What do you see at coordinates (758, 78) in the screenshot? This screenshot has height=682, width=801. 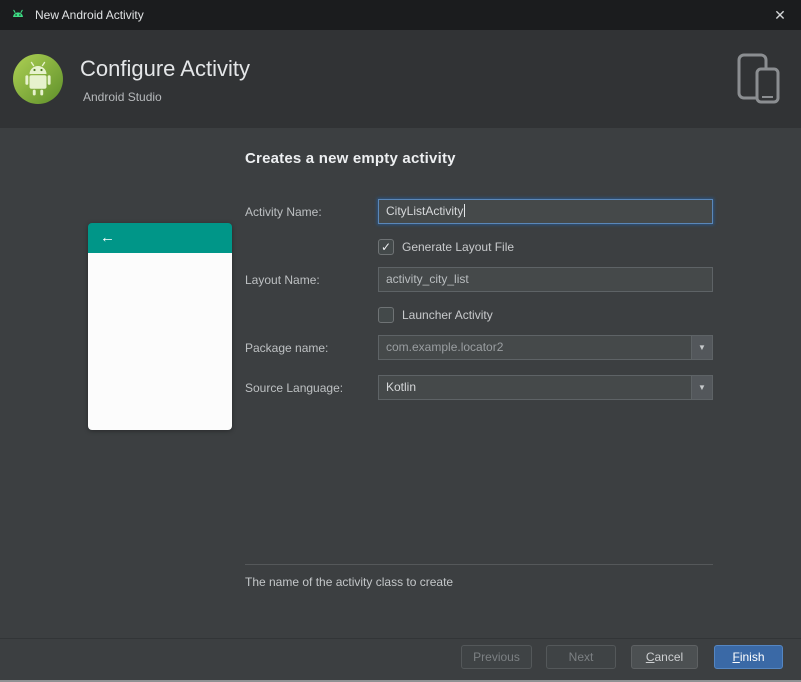 I see `phone-tablet-icon` at bounding box center [758, 78].